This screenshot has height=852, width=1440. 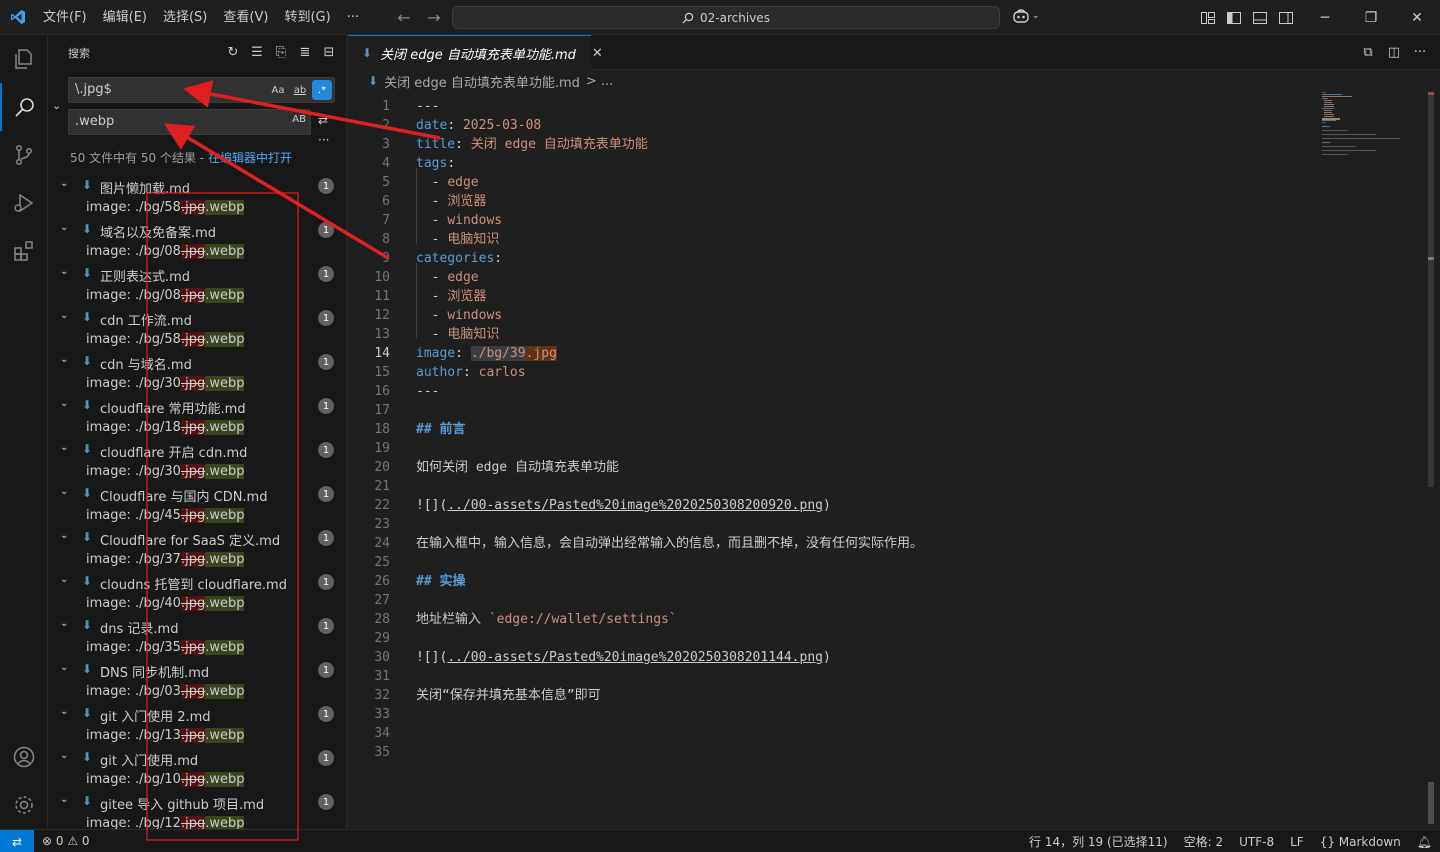 I want to click on minimap, so click(x=1372, y=142).